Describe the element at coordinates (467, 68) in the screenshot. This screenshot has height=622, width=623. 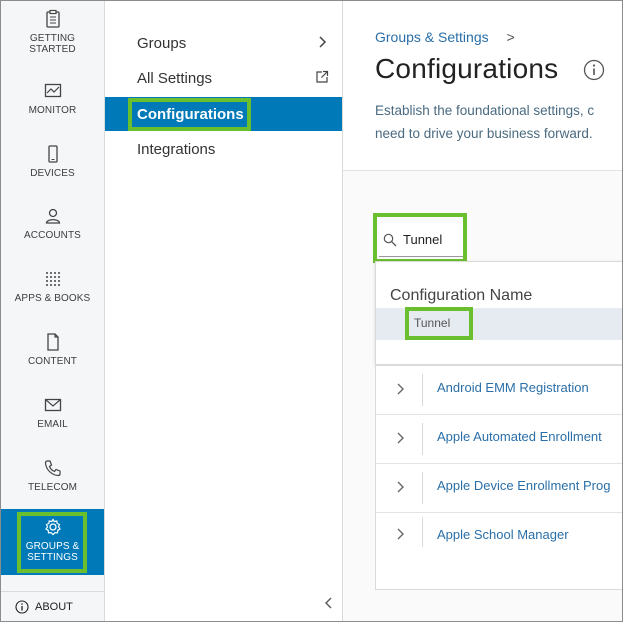
I see `page-title: Configurations` at that location.